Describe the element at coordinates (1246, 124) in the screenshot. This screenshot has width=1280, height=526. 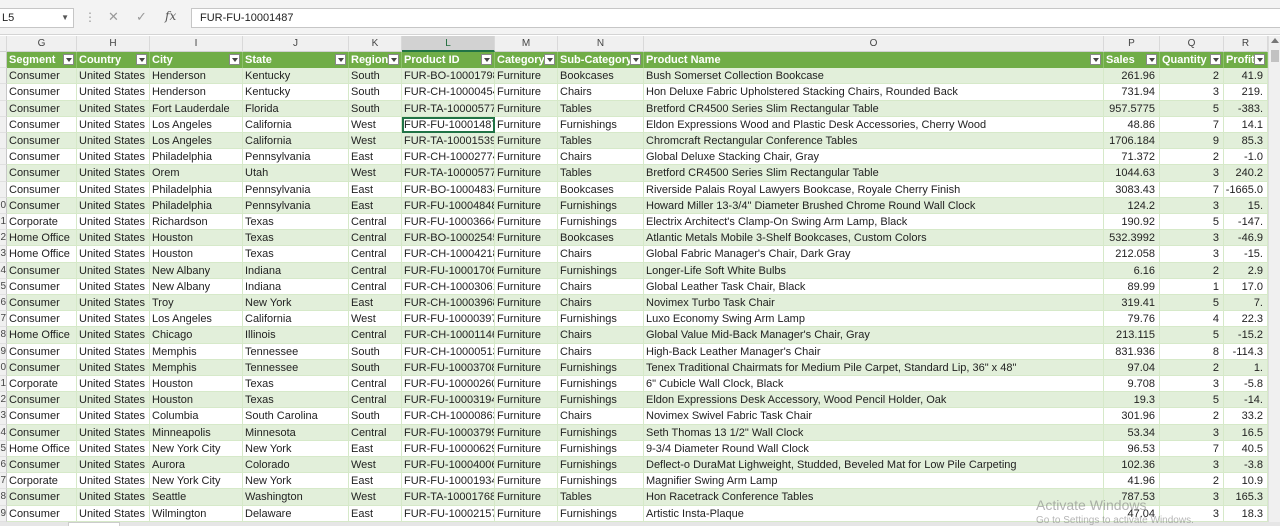
I see `cell-r: 14.1` at that location.